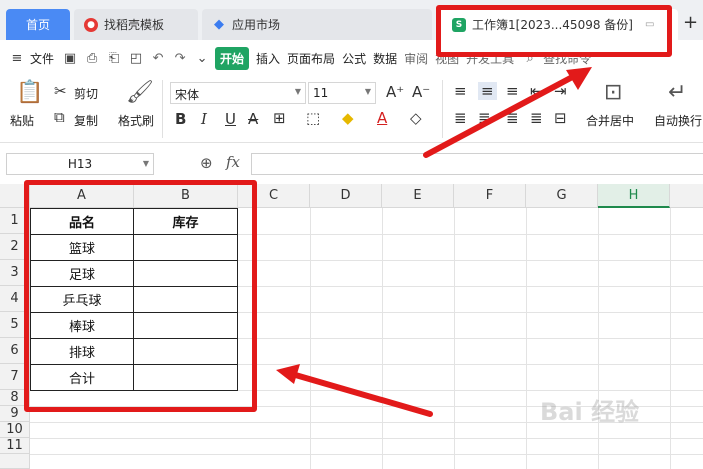  I want to click on arrow-head-table, so click(288, 374).